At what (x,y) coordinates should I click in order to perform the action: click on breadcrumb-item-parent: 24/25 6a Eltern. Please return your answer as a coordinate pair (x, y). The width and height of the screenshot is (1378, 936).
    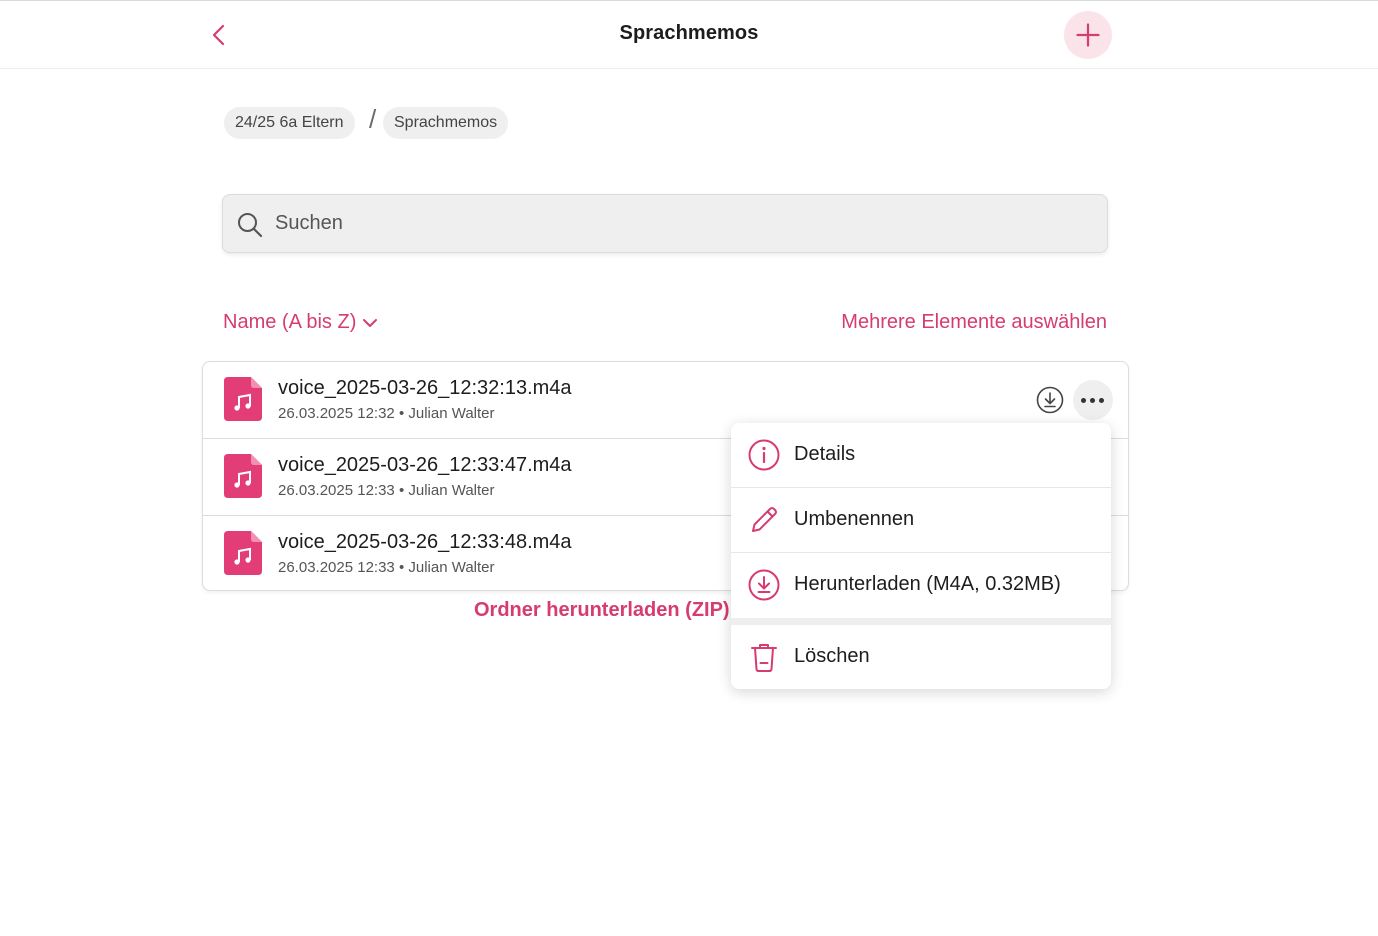
    Looking at the image, I should click on (289, 123).